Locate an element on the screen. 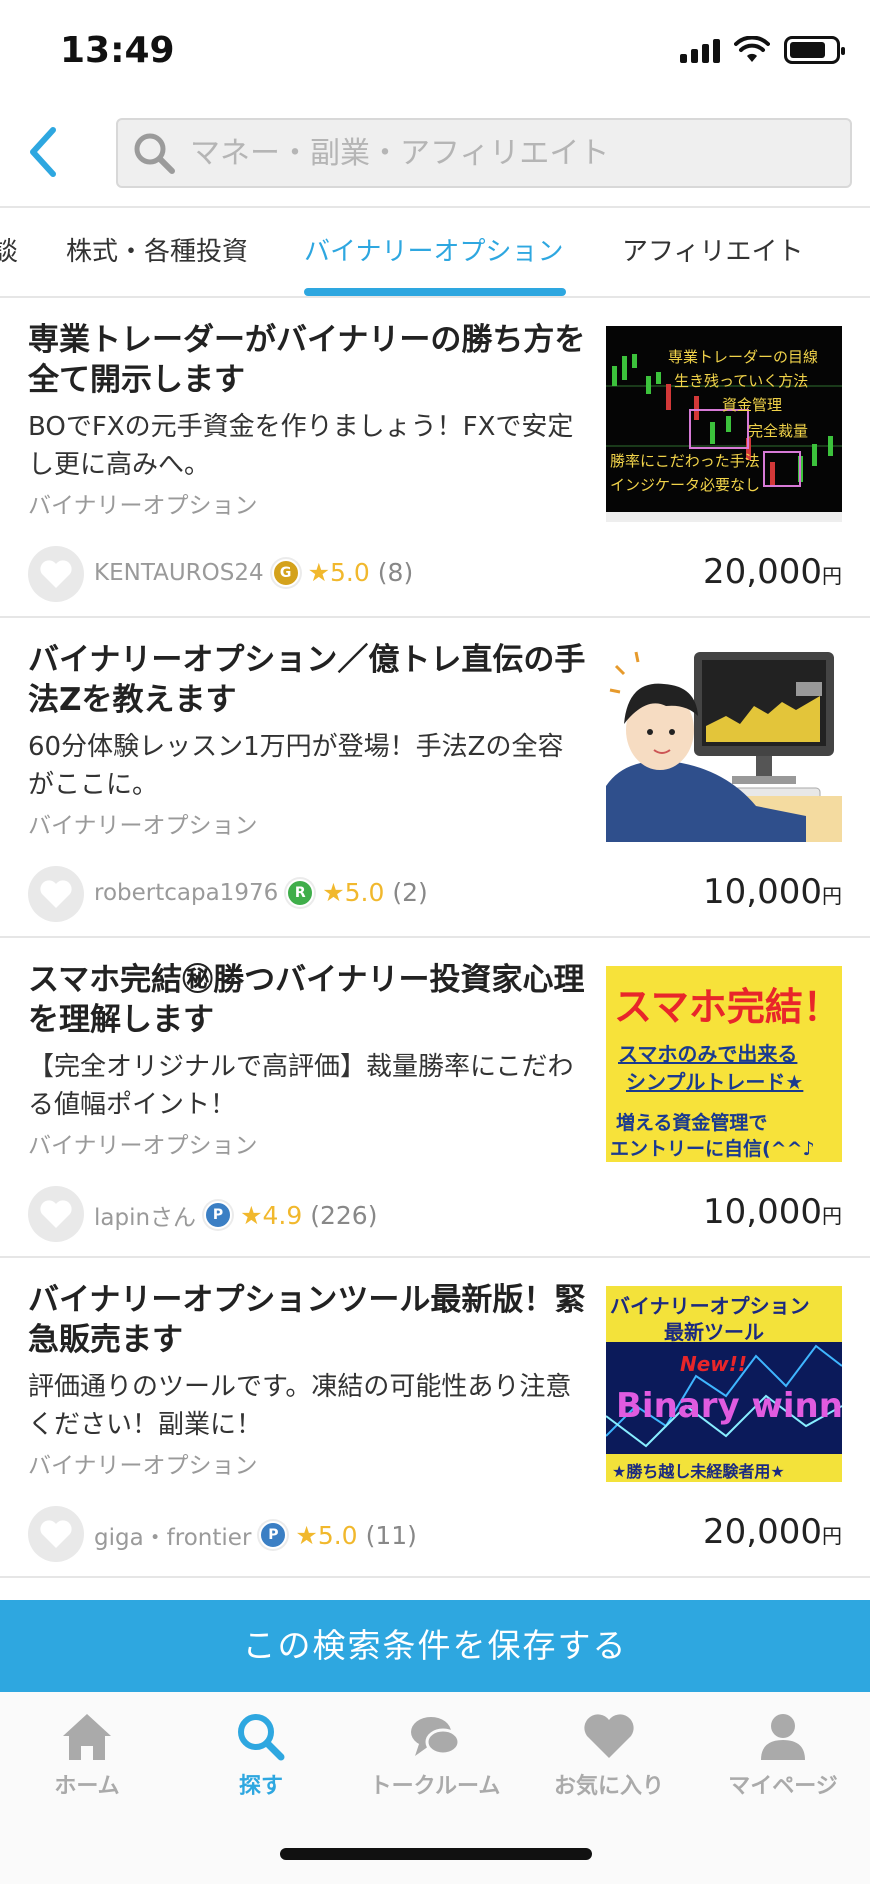 This screenshot has width=870, height=1884. seller-info: robertcapa1976 R ★5.0 (2) is located at coordinates (261, 892).